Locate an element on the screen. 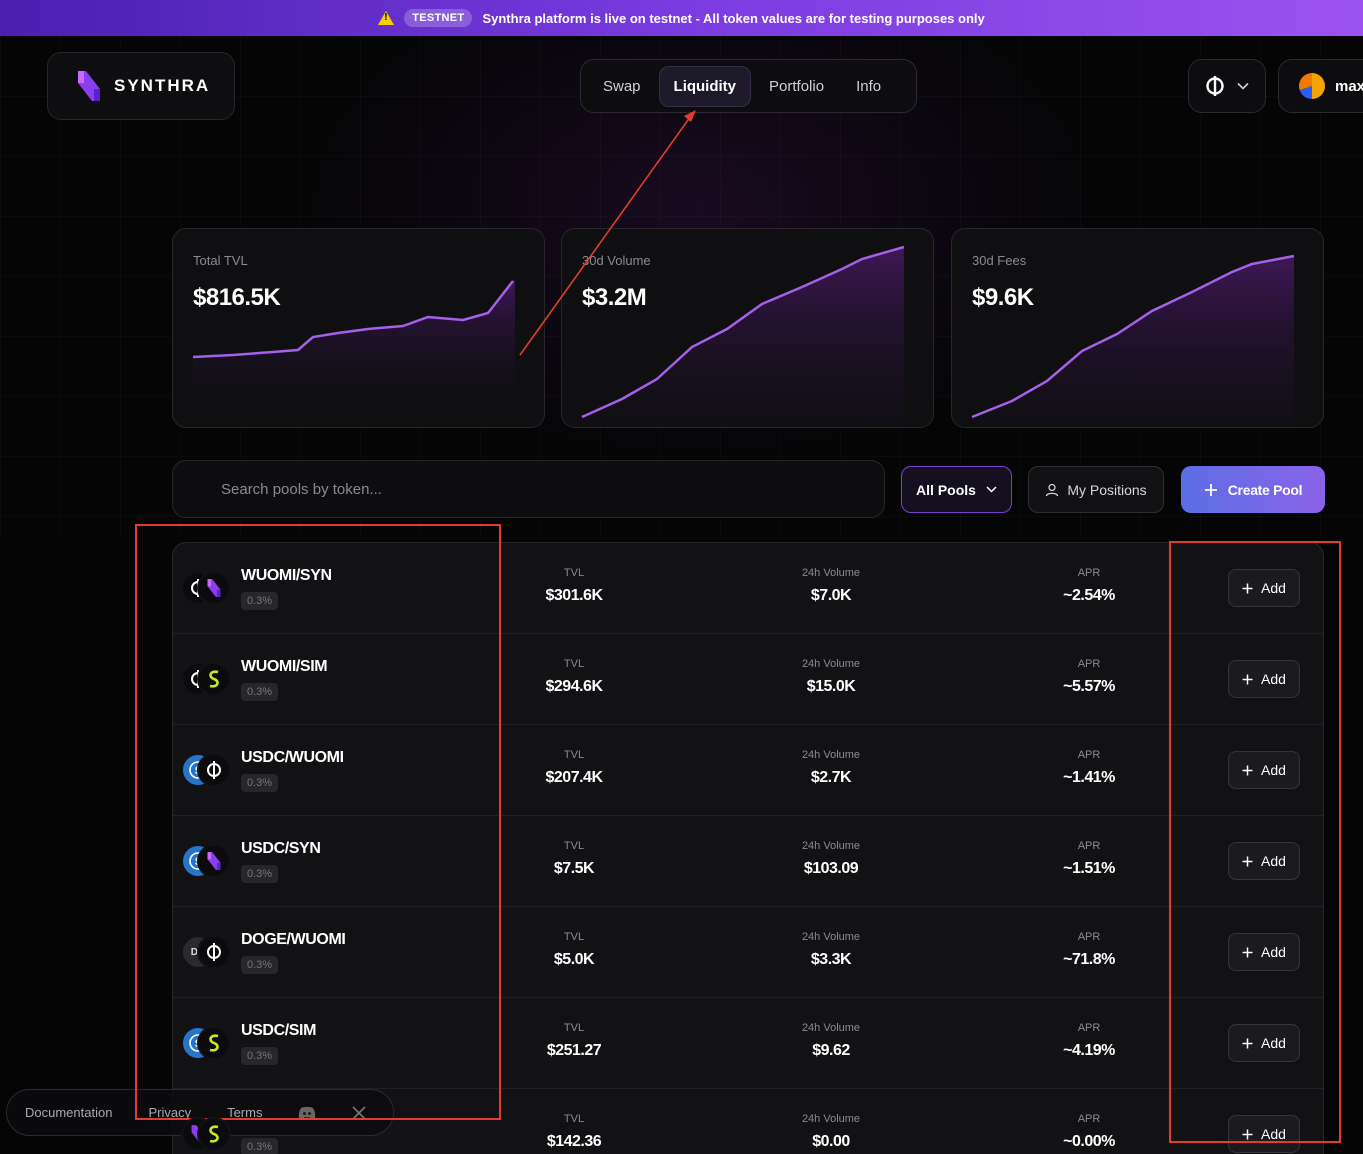 This screenshot has height=1154, width=1363. volume-value: $2.7K is located at coordinates (831, 777).